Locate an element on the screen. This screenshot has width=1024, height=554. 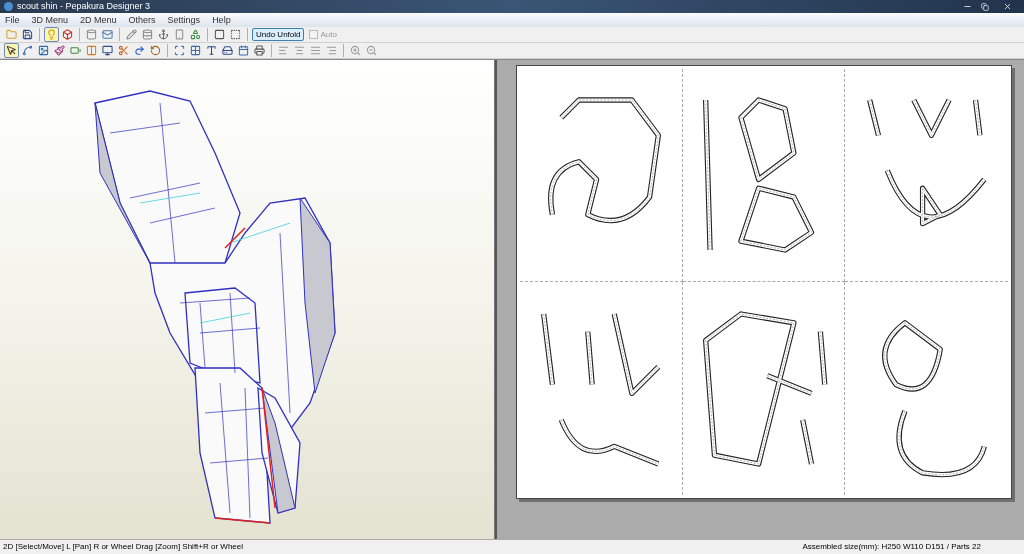
printer-icon is located at coordinates (259, 50).